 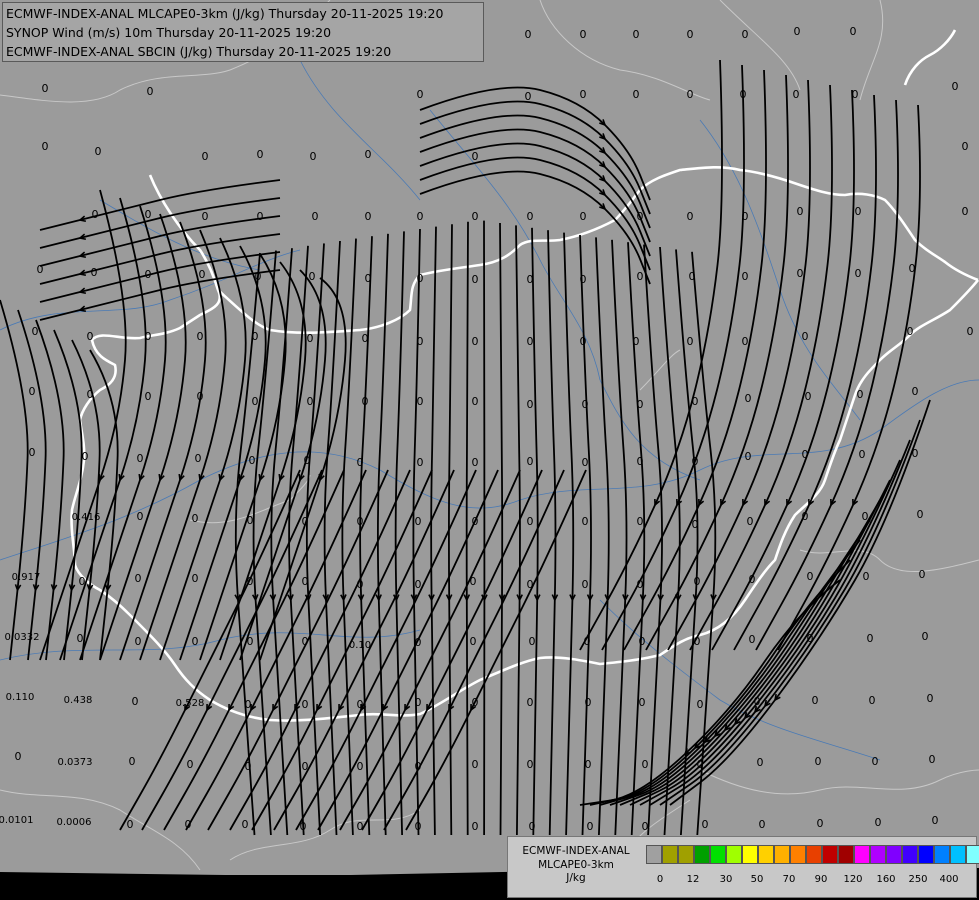 What do you see at coordinates (360, 645) in the screenshot?
I see `cape-value-label: 0.10` at bounding box center [360, 645].